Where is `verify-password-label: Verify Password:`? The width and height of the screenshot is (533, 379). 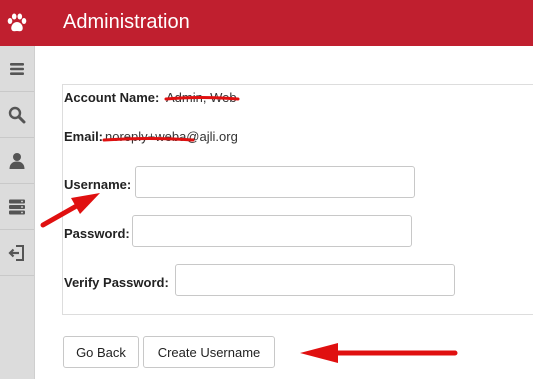 verify-password-label: Verify Password: is located at coordinates (116, 282).